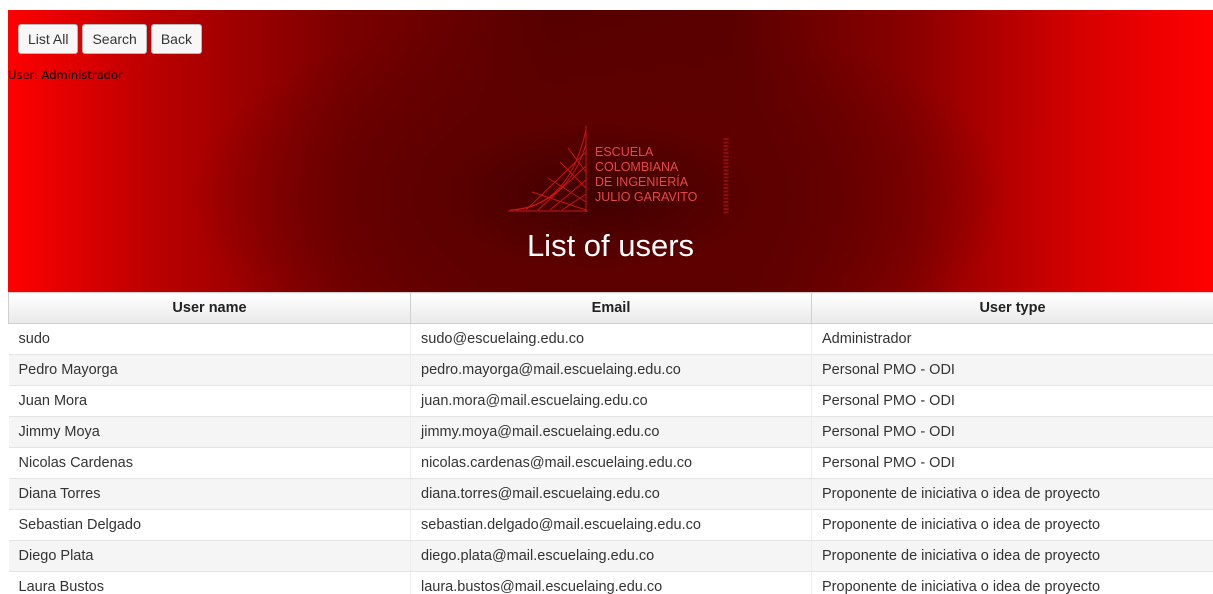  Describe the element at coordinates (209, 339) in the screenshot. I see `user-name-cell: sudo` at that location.